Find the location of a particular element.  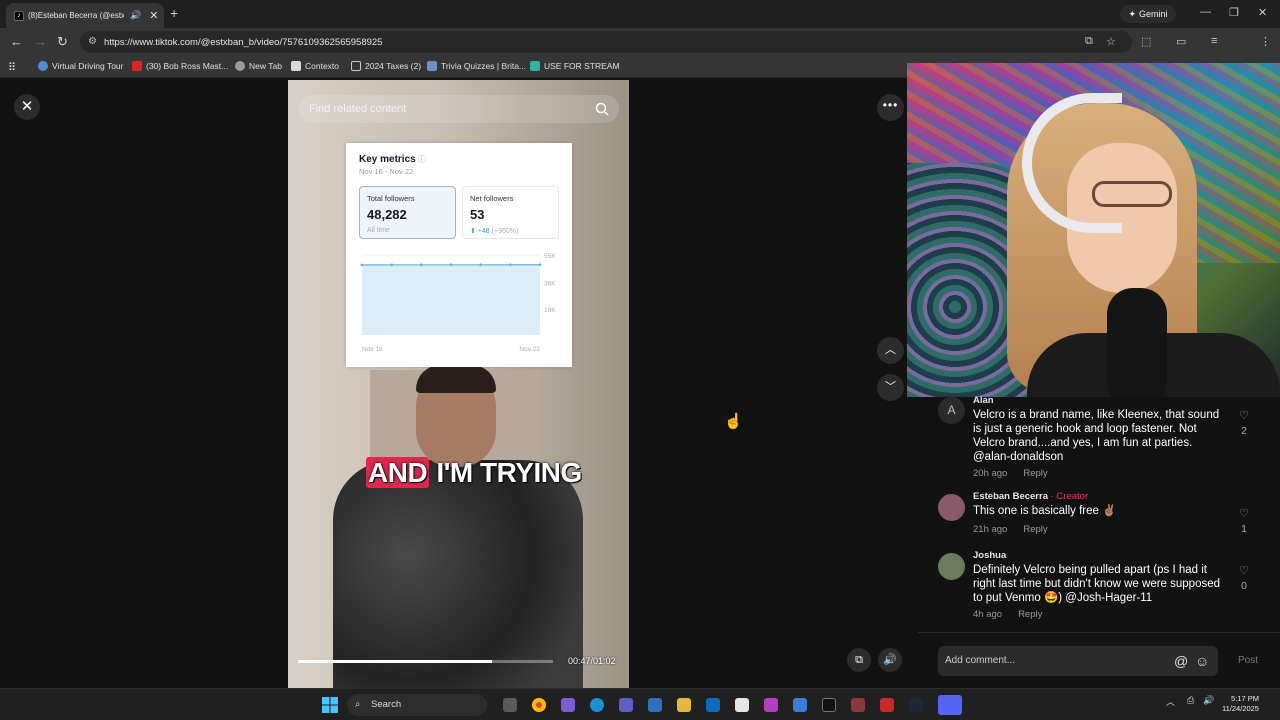

britannica-icon is located at coordinates (432, 66).